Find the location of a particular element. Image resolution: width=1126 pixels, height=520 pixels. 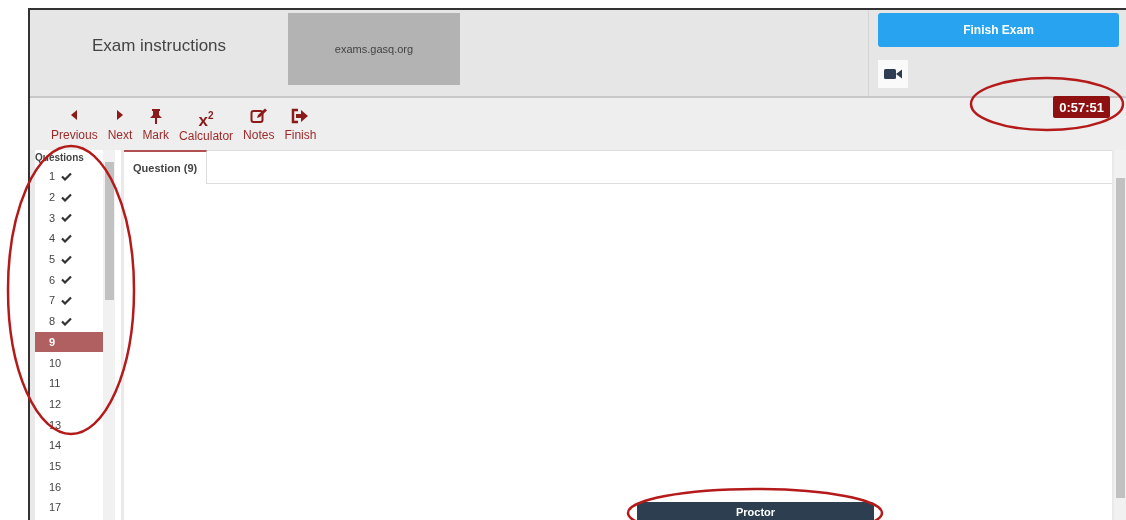

site-banner: exams.gasq.org is located at coordinates (374, 49).